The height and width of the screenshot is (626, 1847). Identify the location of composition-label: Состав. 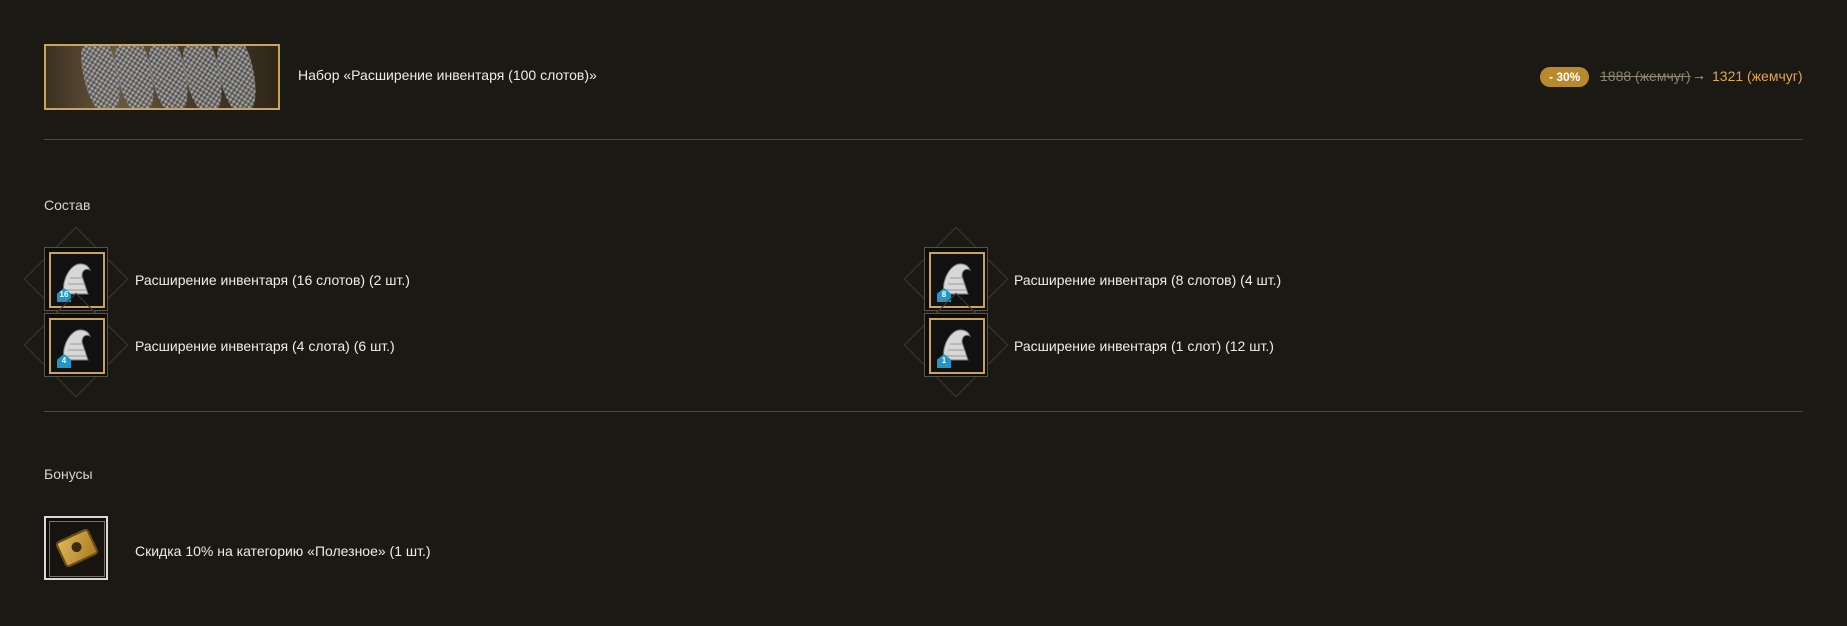
(67, 205).